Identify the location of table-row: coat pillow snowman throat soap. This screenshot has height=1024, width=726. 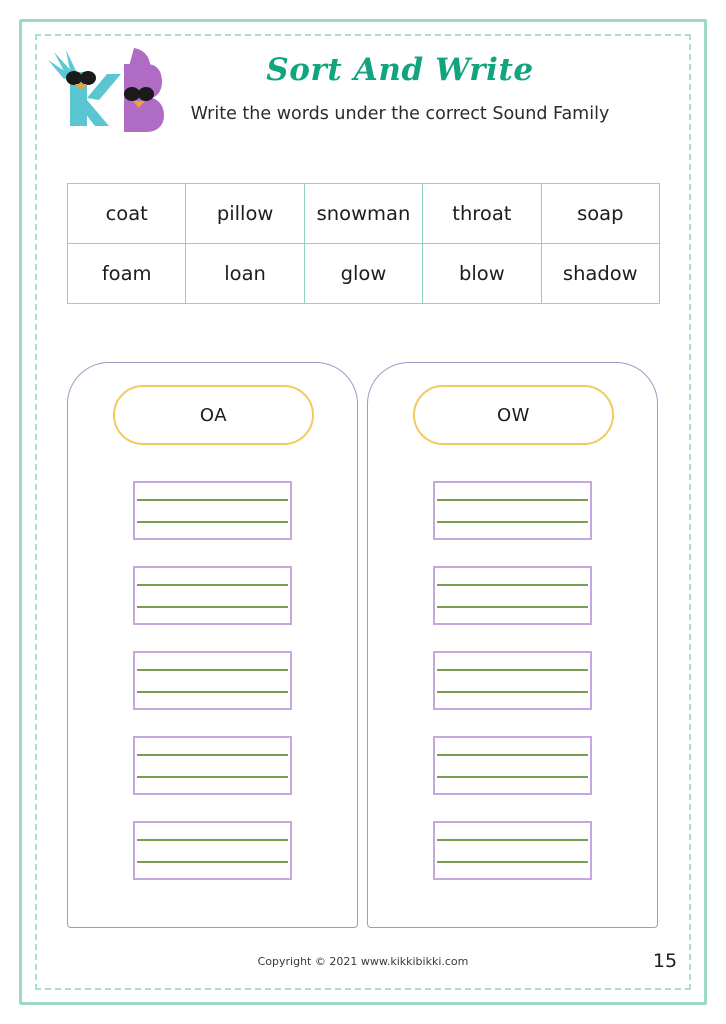
(363, 213).